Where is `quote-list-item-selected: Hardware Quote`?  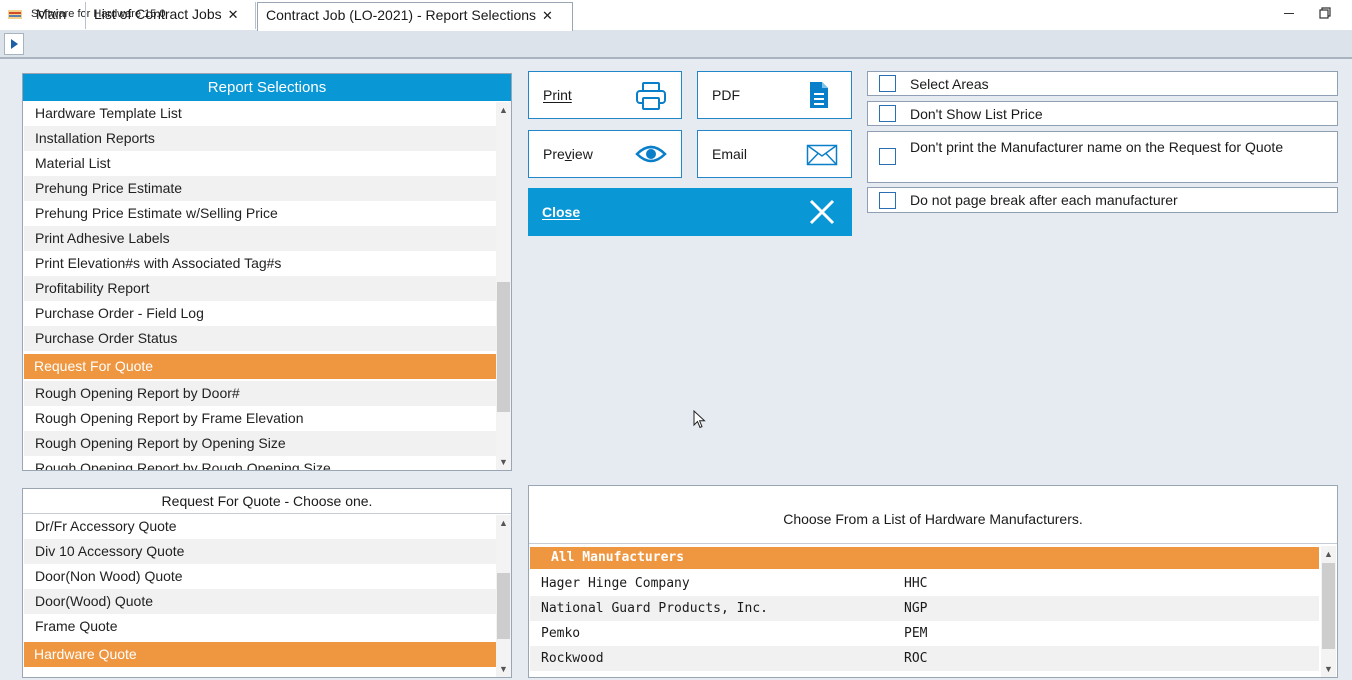
quote-list-item-selected: Hardware Quote is located at coordinates (260, 654).